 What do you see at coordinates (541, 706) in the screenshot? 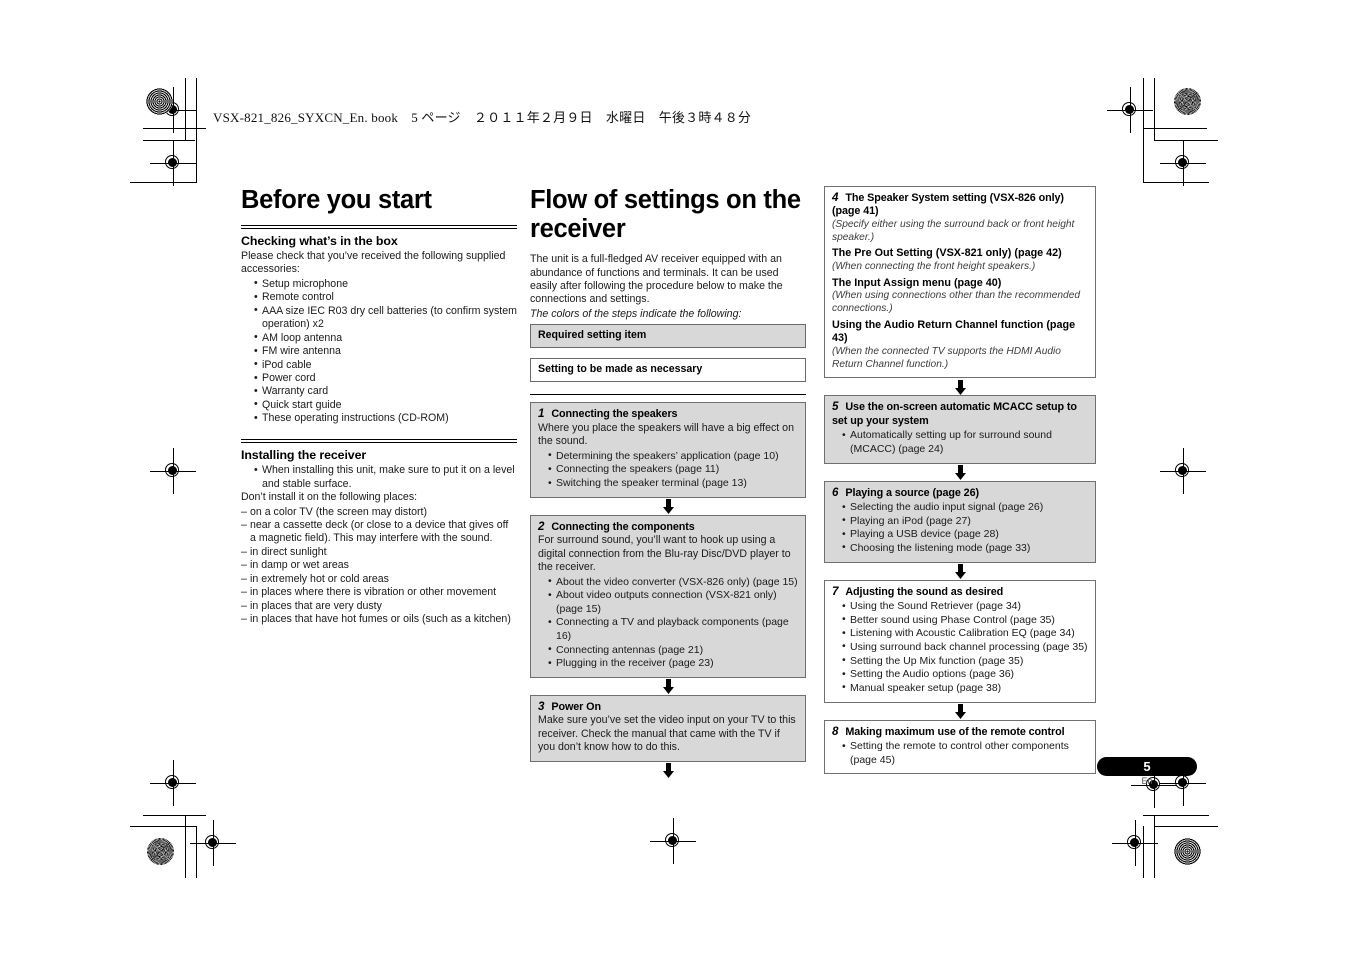
I see `step-number: 3` at bounding box center [541, 706].